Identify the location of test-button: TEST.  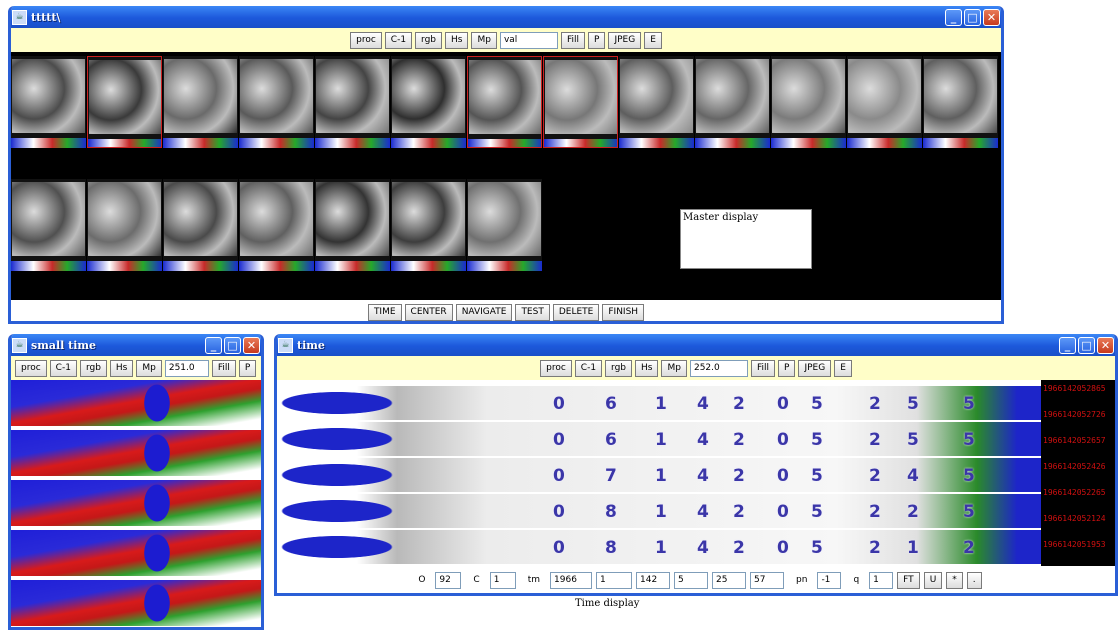
(532, 312).